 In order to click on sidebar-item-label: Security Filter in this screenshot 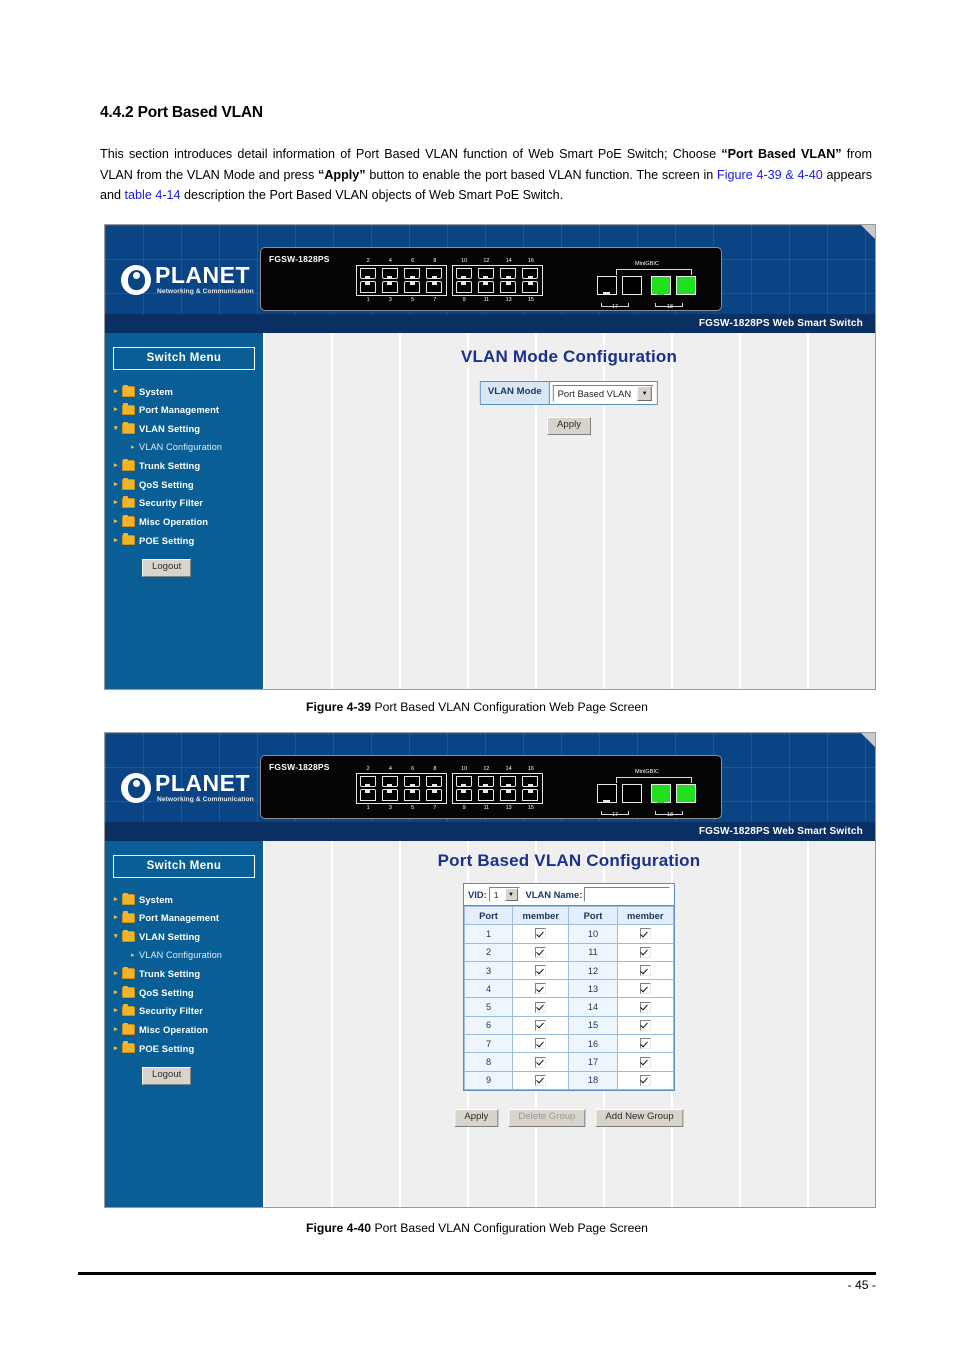, I will do `click(171, 503)`.